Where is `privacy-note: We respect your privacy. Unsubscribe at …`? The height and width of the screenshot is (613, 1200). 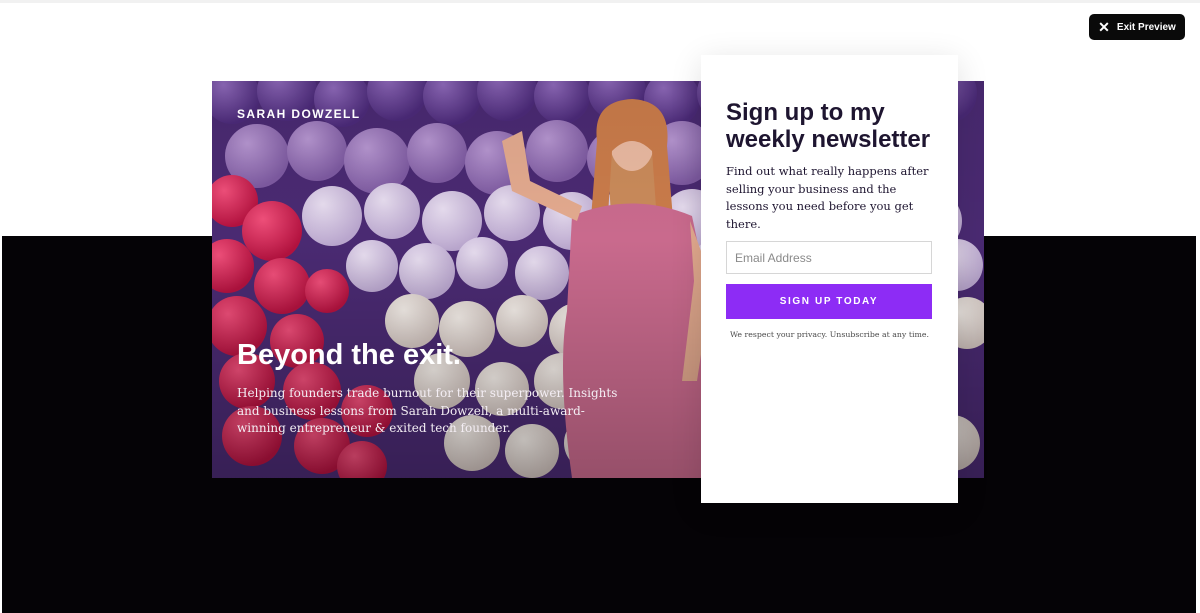
privacy-note: We respect your privacy. Unsubscribe at … is located at coordinates (829, 334).